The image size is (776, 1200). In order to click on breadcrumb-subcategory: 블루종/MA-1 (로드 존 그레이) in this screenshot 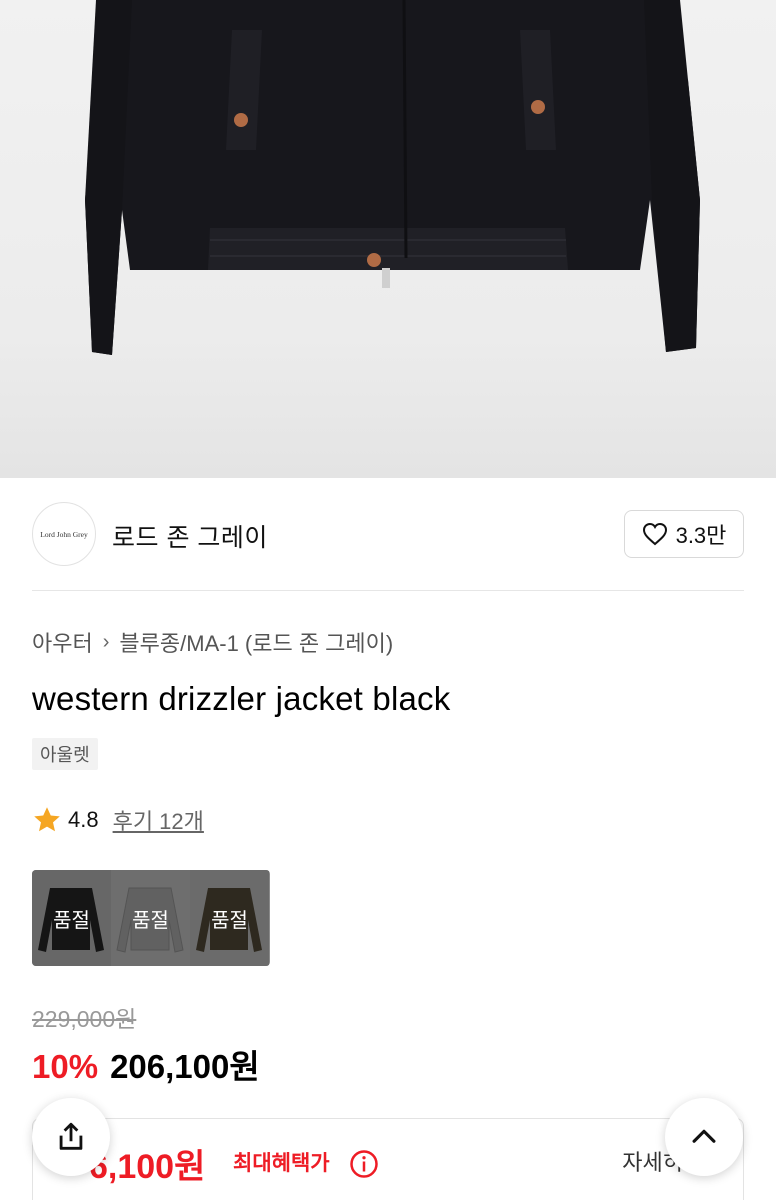, I will do `click(256, 642)`.